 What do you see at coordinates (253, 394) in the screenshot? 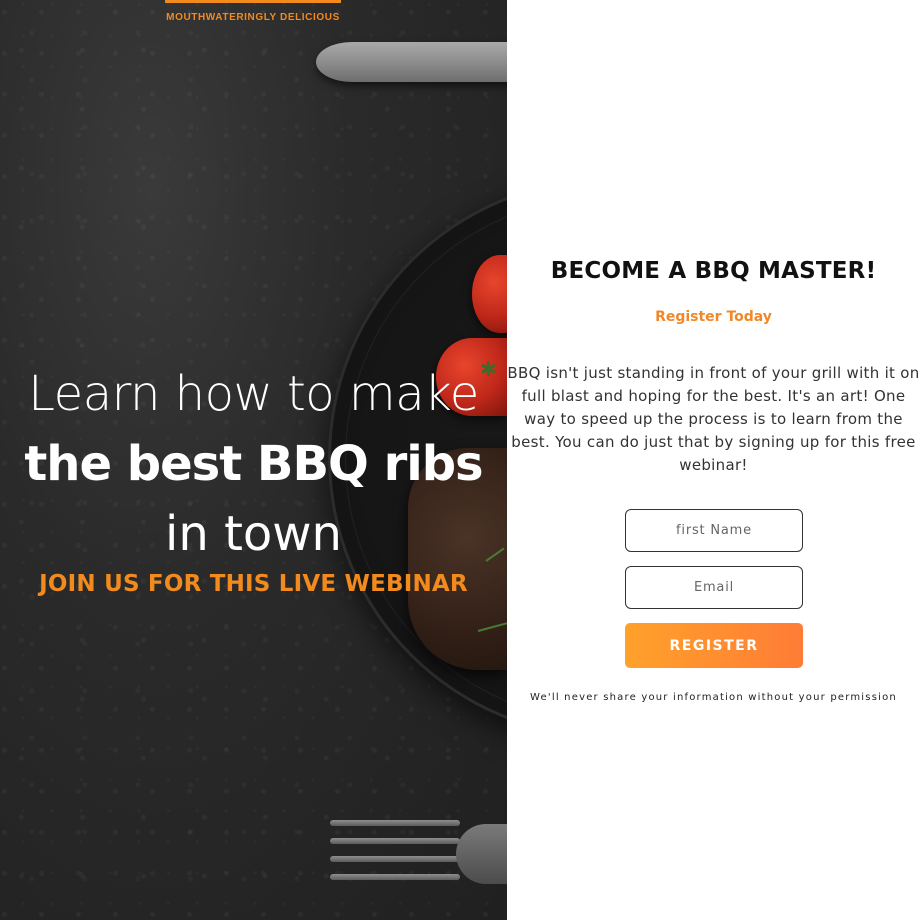
I see `hero-line-1: Learn how to make` at bounding box center [253, 394].